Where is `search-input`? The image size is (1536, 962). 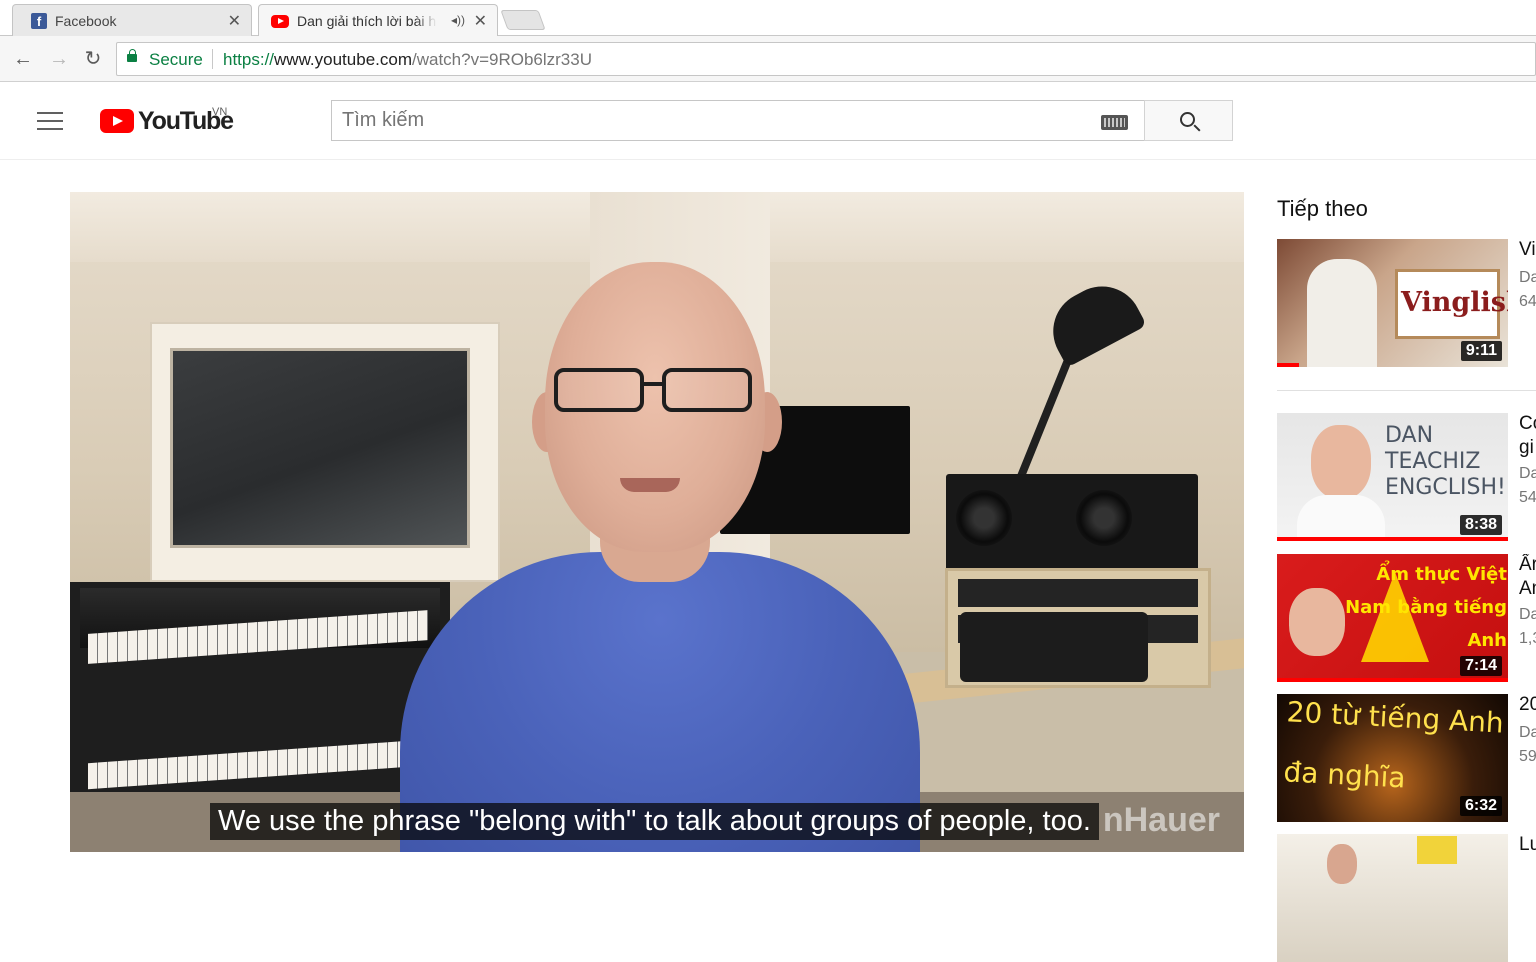
search-input is located at coordinates (712, 120).